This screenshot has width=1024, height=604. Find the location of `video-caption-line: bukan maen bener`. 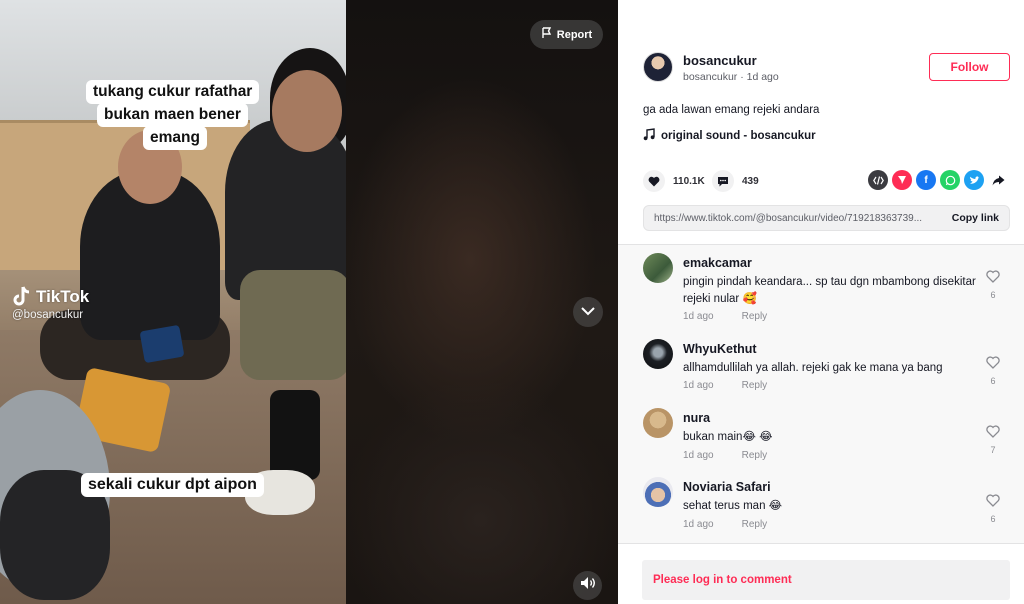

video-caption-line: bukan maen bener is located at coordinates (172, 115).